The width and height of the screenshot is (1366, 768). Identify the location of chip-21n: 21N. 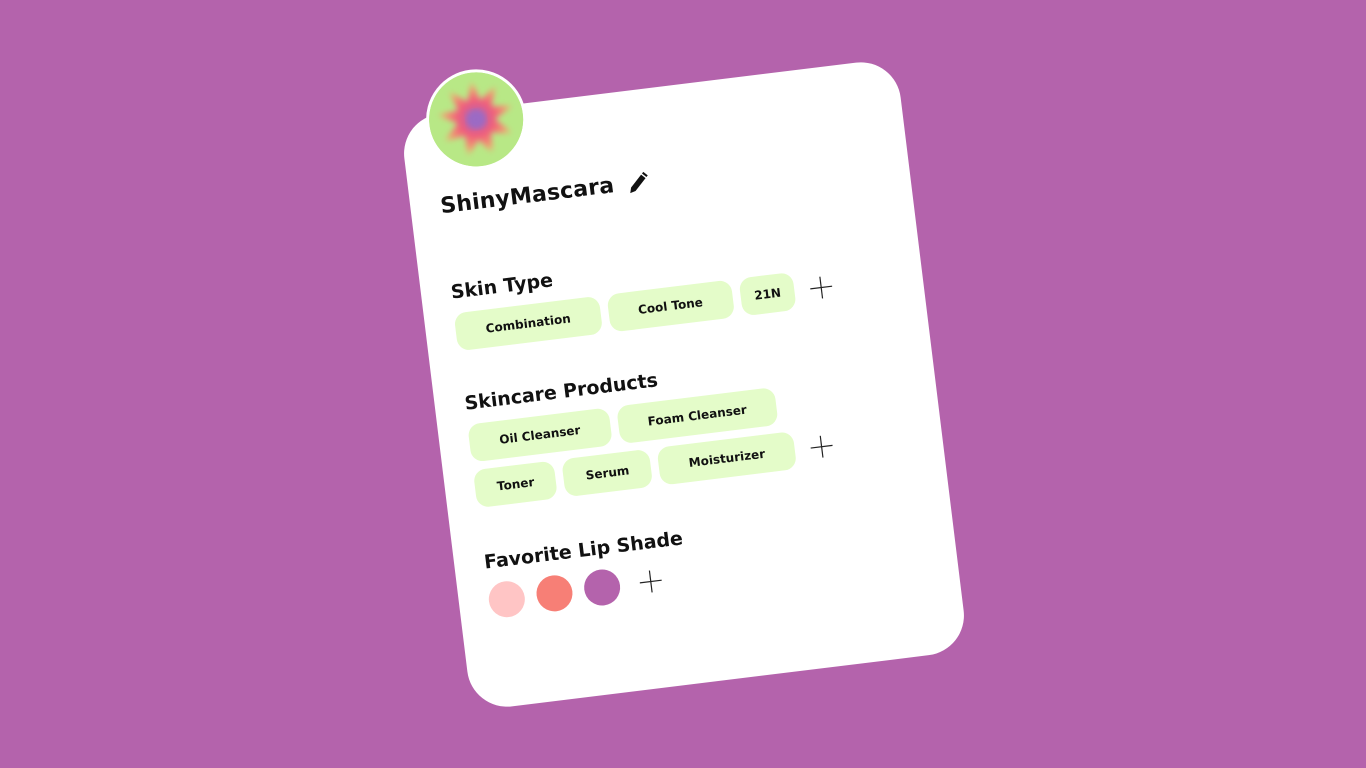
(768, 294).